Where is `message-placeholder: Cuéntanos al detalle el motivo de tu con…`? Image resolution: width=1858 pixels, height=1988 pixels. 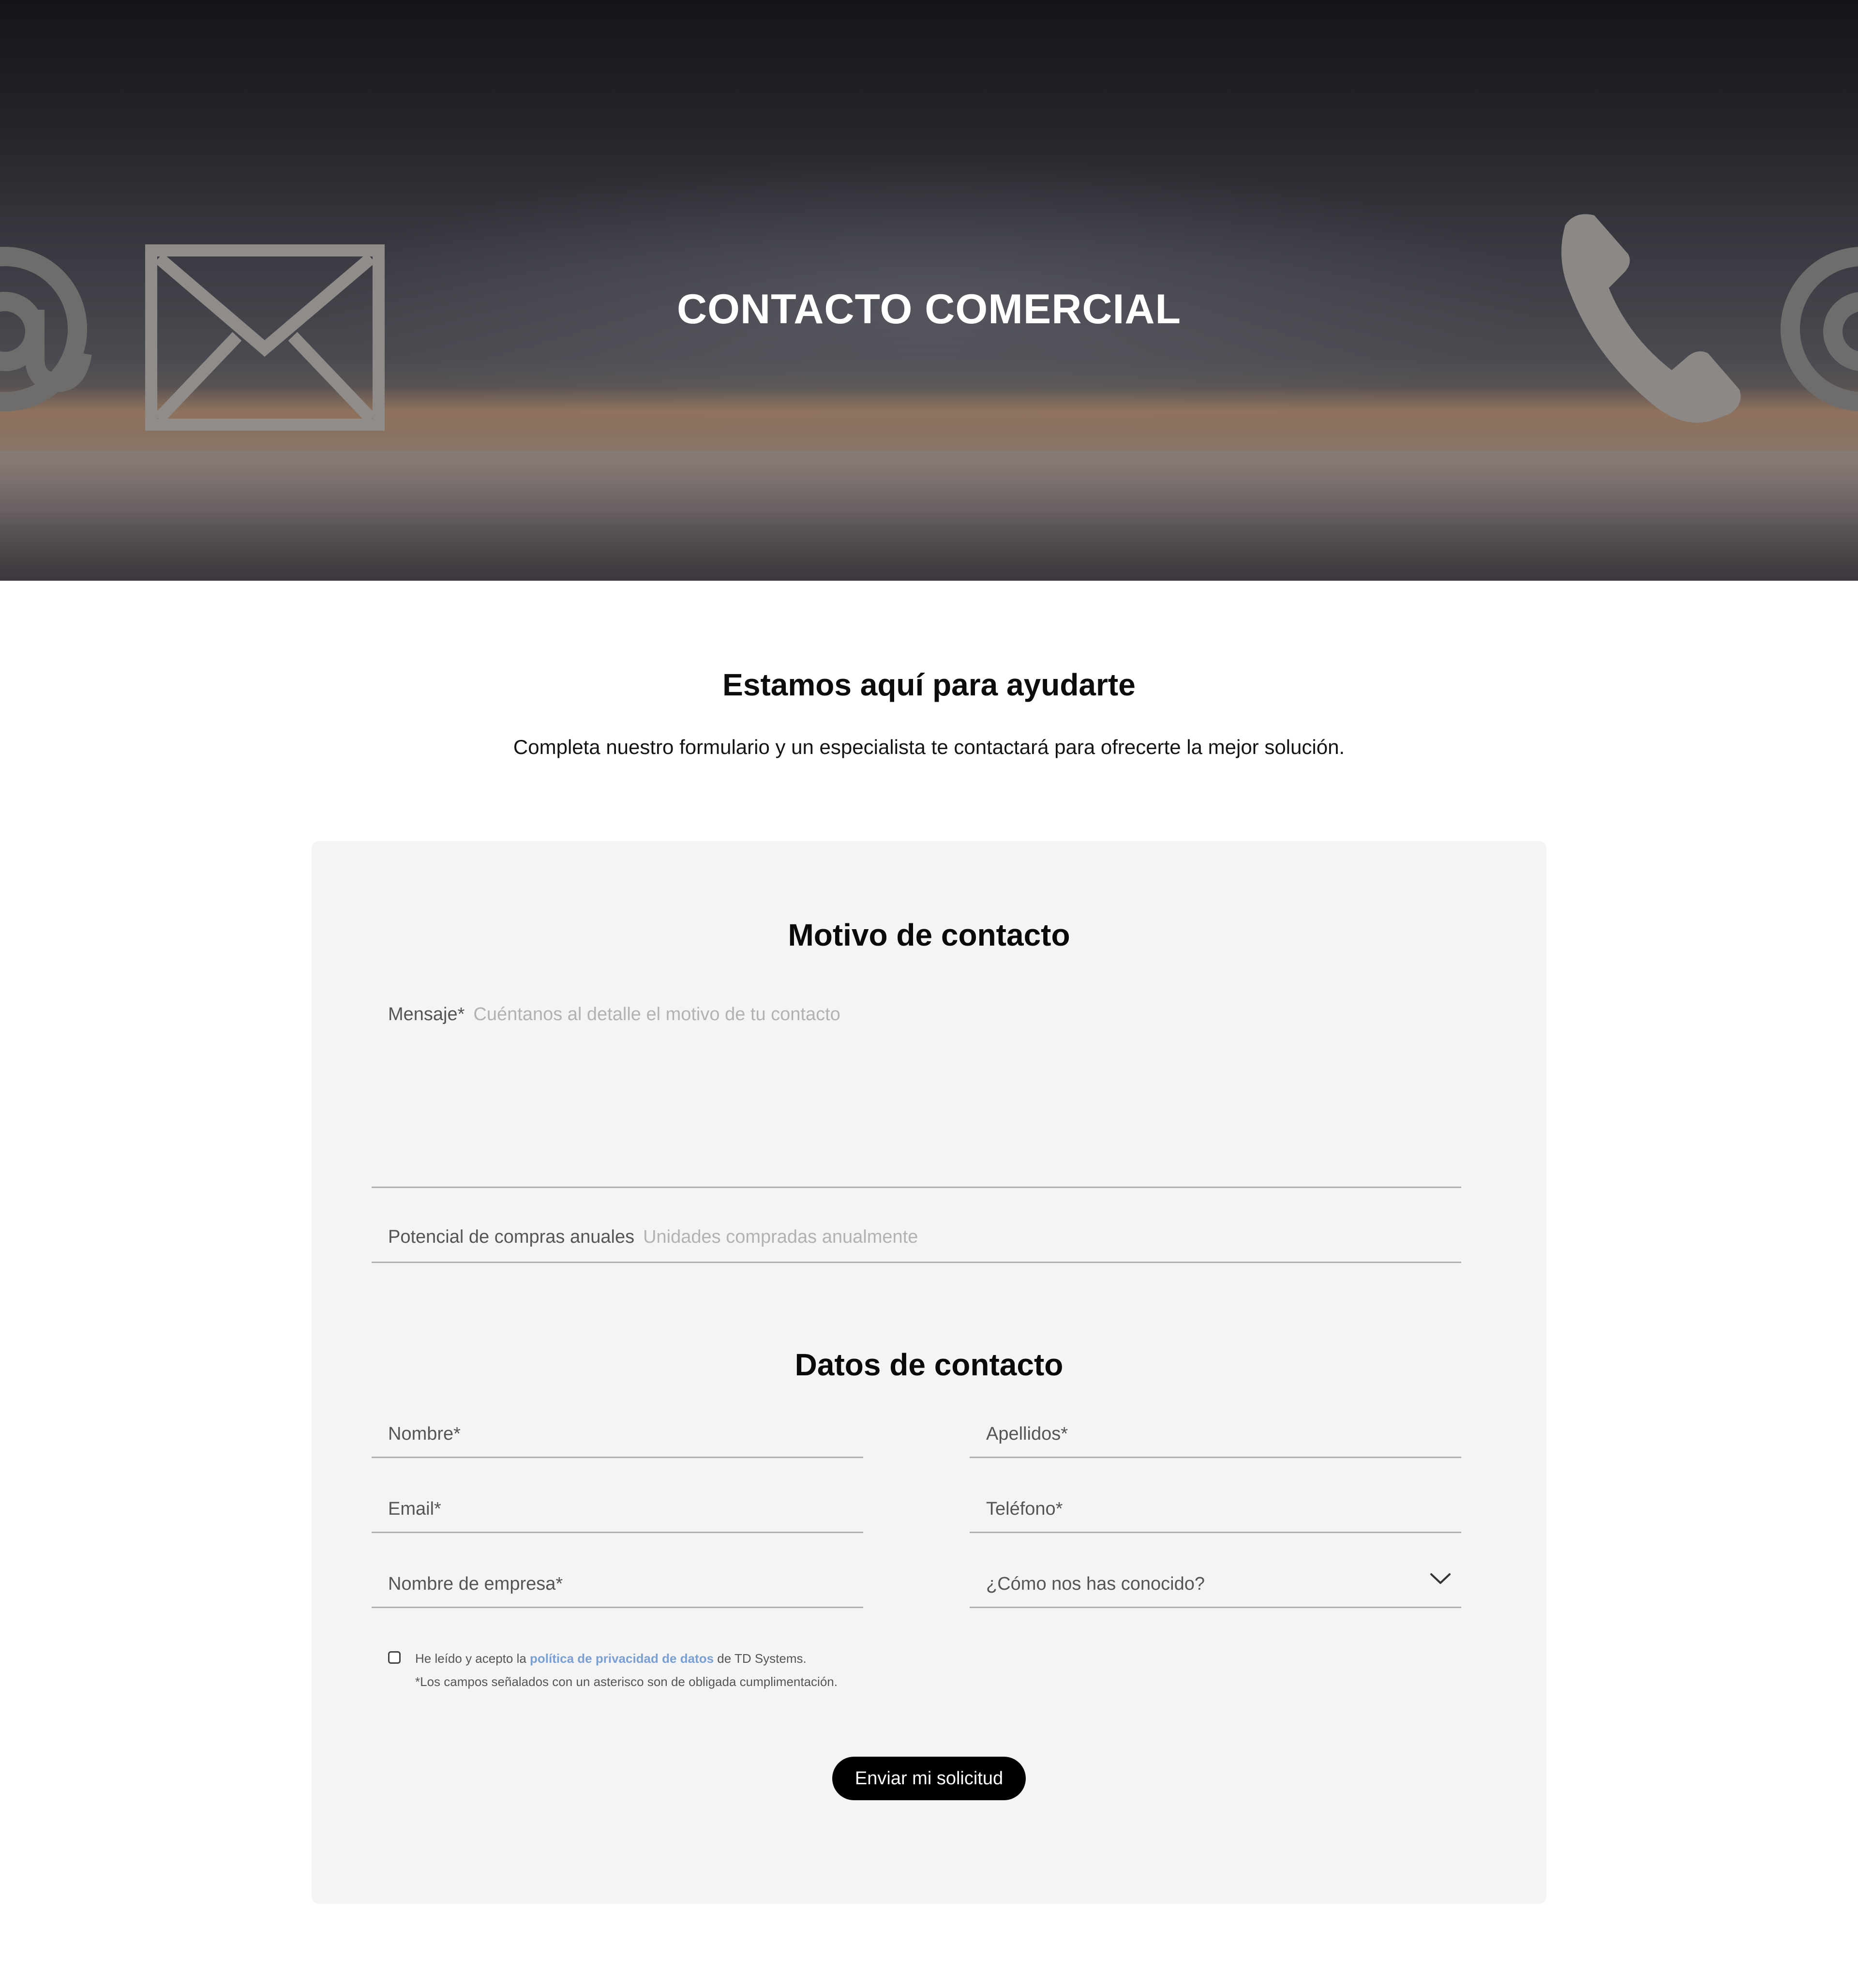 message-placeholder: Cuéntanos al detalle el motivo de tu con… is located at coordinates (656, 1014).